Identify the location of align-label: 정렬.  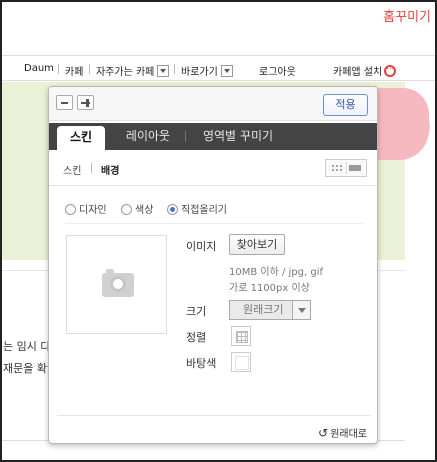
(196, 337).